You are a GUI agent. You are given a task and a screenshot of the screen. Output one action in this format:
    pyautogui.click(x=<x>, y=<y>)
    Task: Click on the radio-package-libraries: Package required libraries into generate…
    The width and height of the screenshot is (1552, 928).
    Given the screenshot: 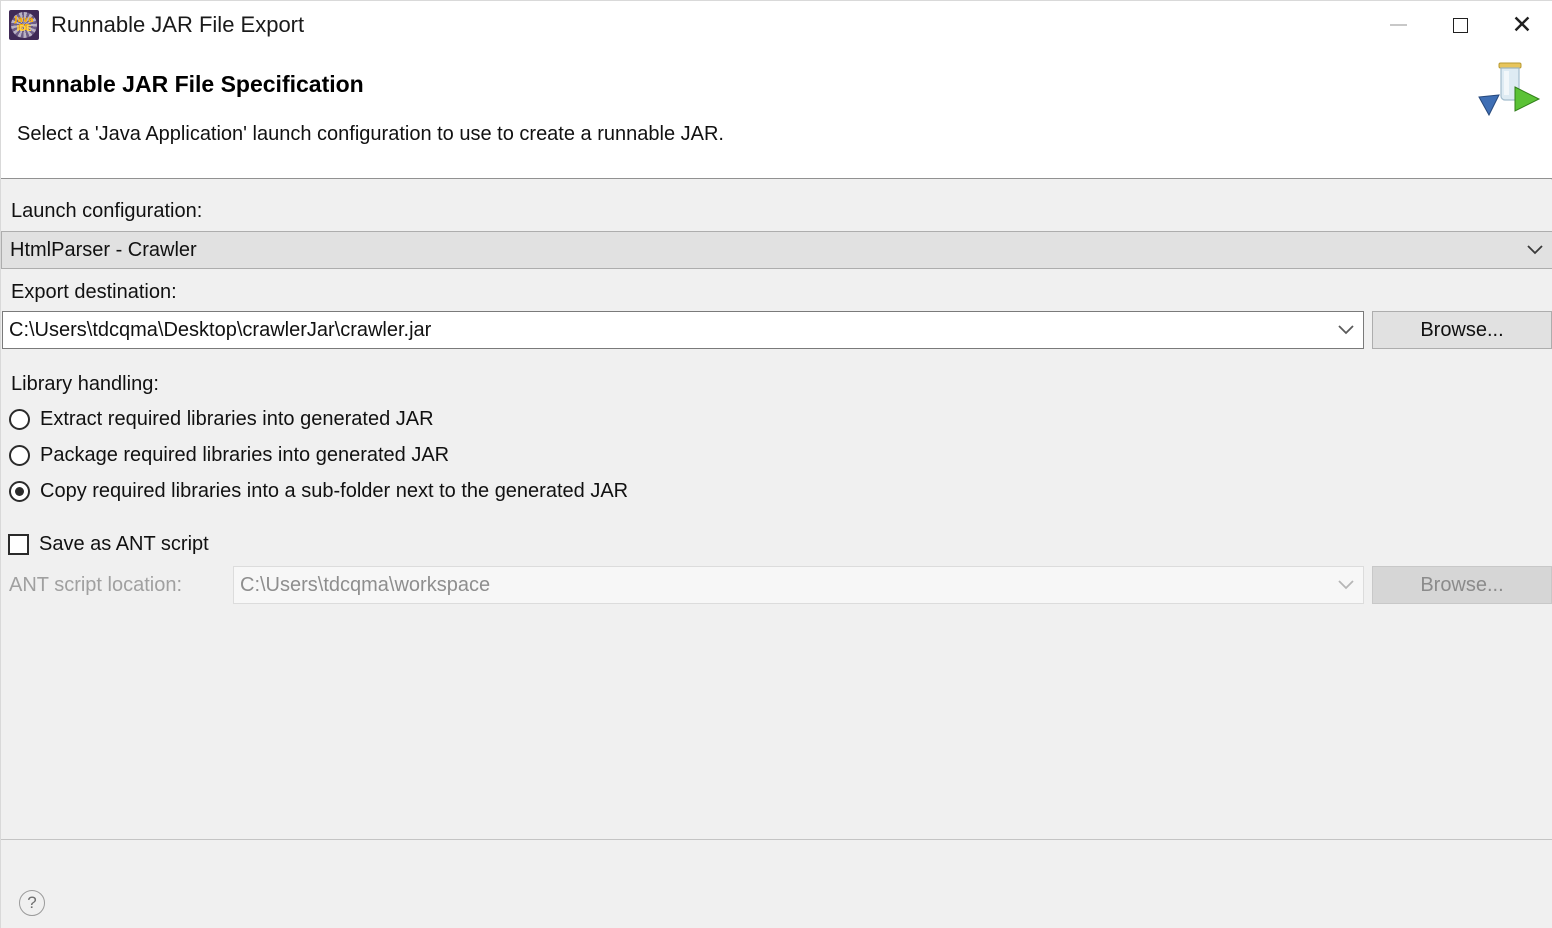 What is the action you would take?
    pyautogui.click(x=229, y=455)
    